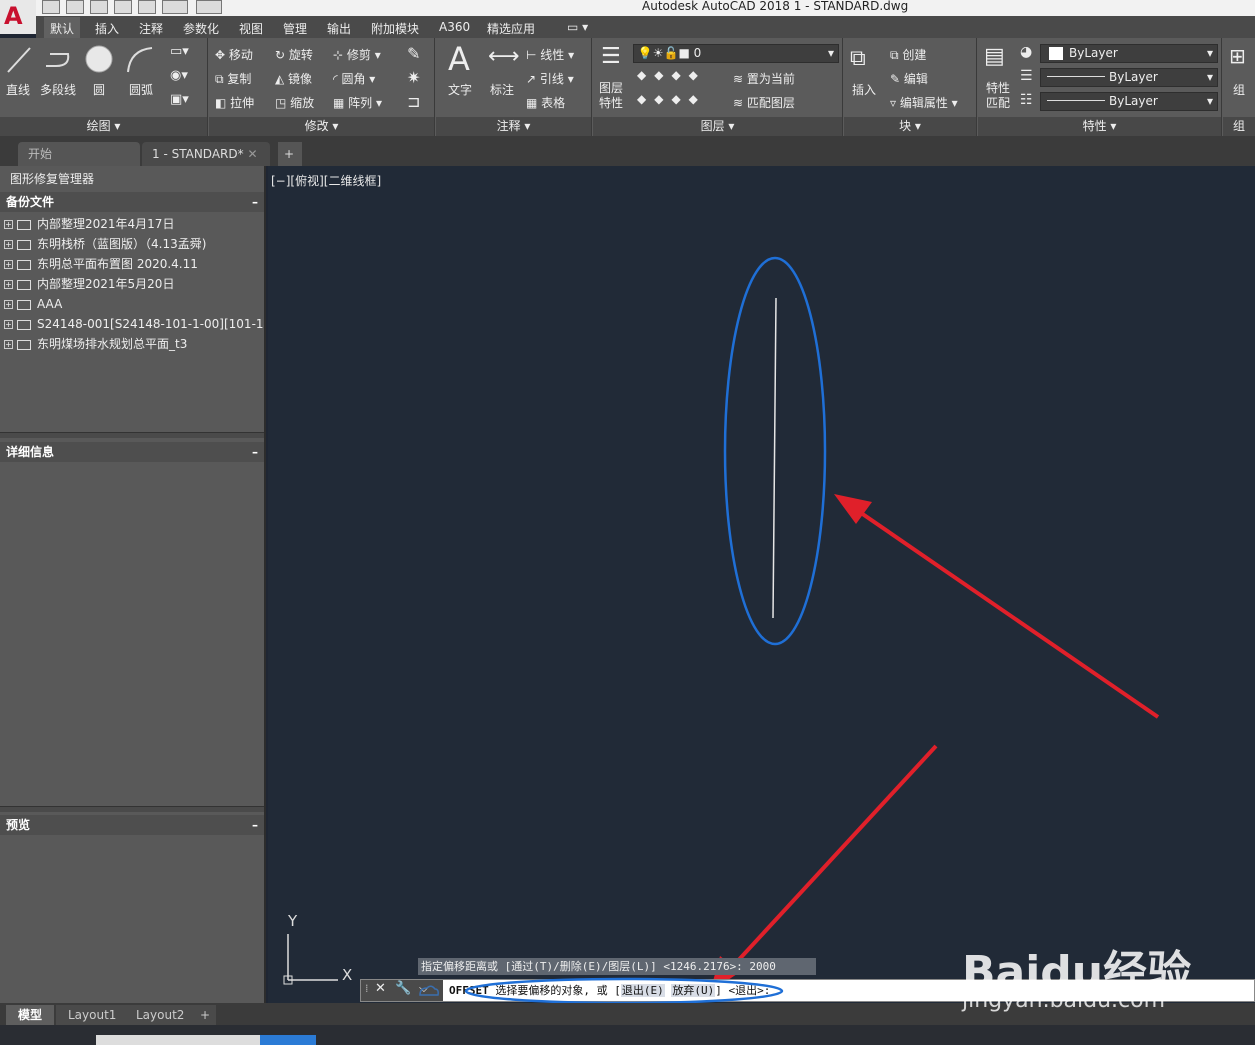  Describe the element at coordinates (19, 60) in the screenshot. I see `line-icon` at that location.